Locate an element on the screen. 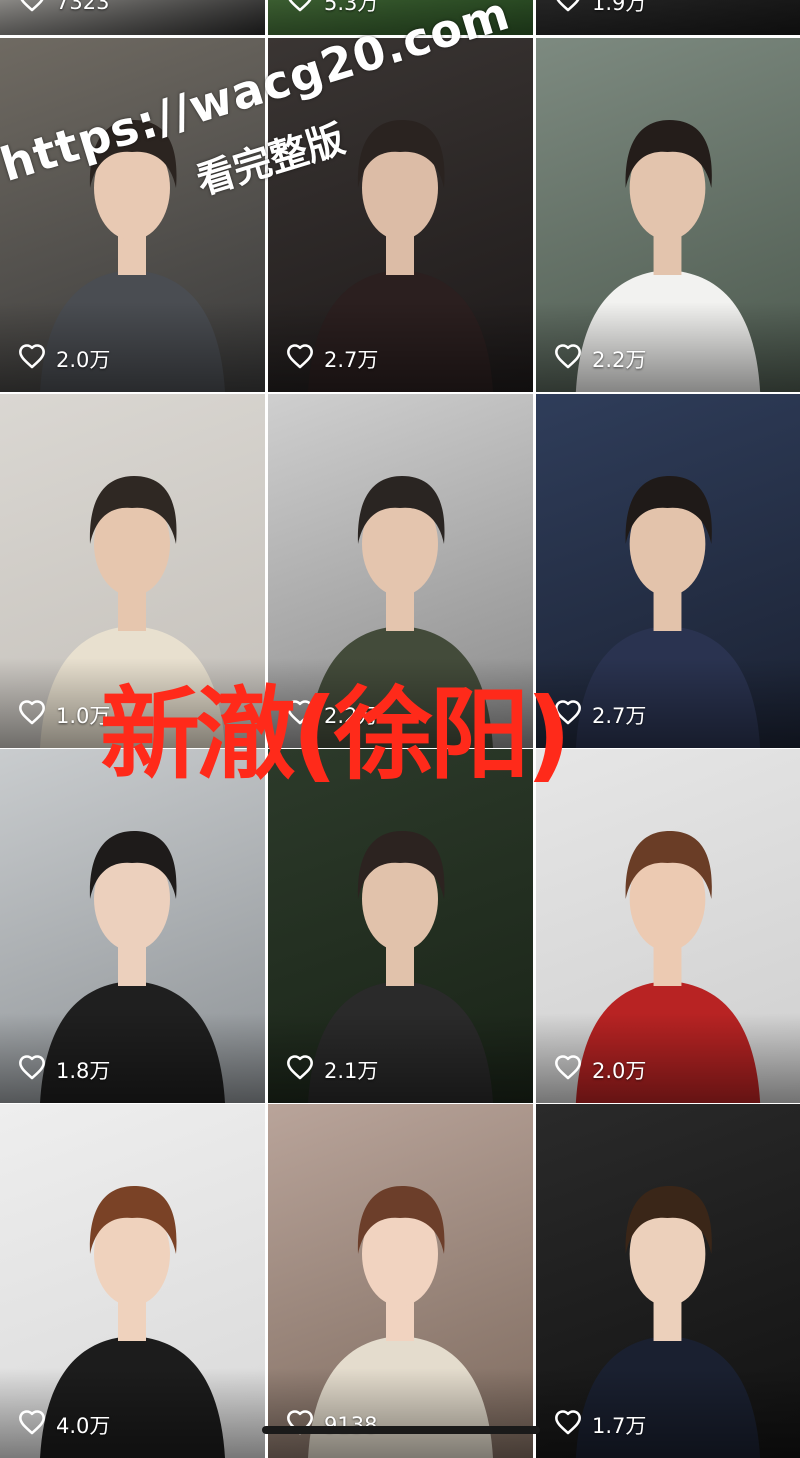 The image size is (800, 1458). like-count-text: 2.1万 is located at coordinates (351, 1070).